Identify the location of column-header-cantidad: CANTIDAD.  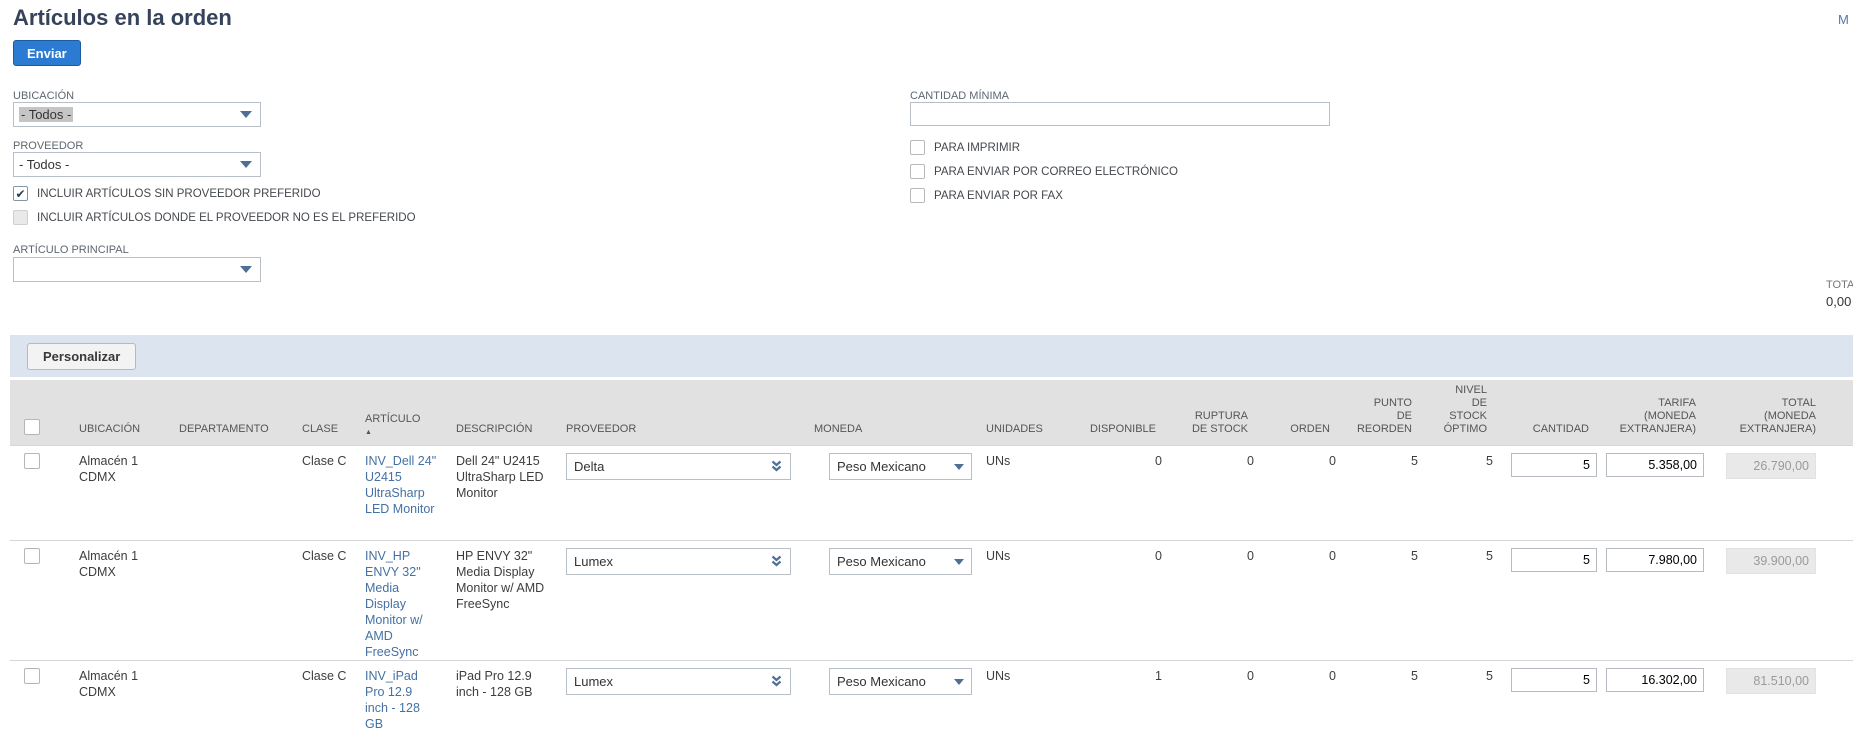
(1554, 412).